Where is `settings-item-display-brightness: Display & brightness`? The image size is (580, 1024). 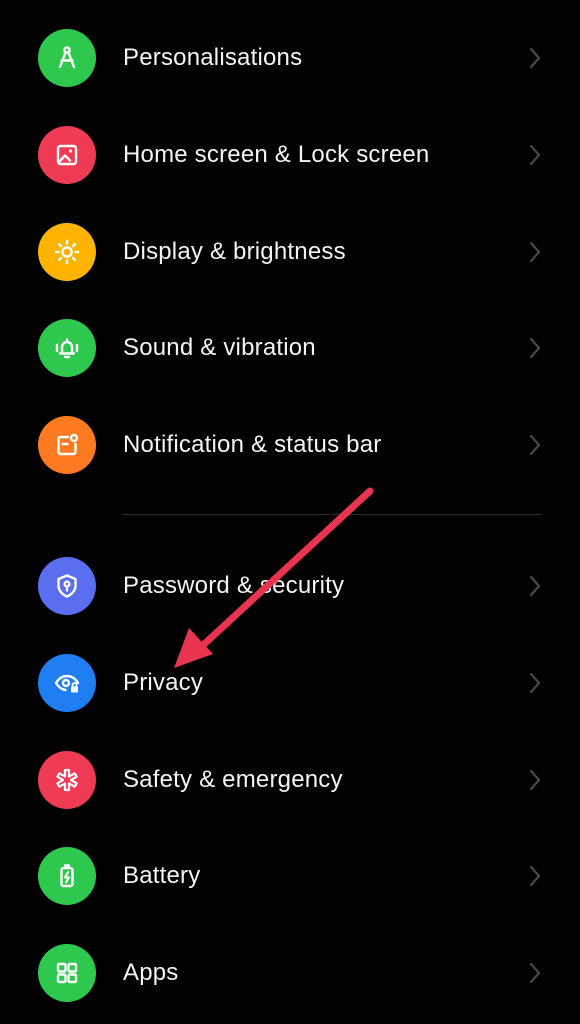
settings-item-display-brightness: Display & brightness is located at coordinates (290, 252).